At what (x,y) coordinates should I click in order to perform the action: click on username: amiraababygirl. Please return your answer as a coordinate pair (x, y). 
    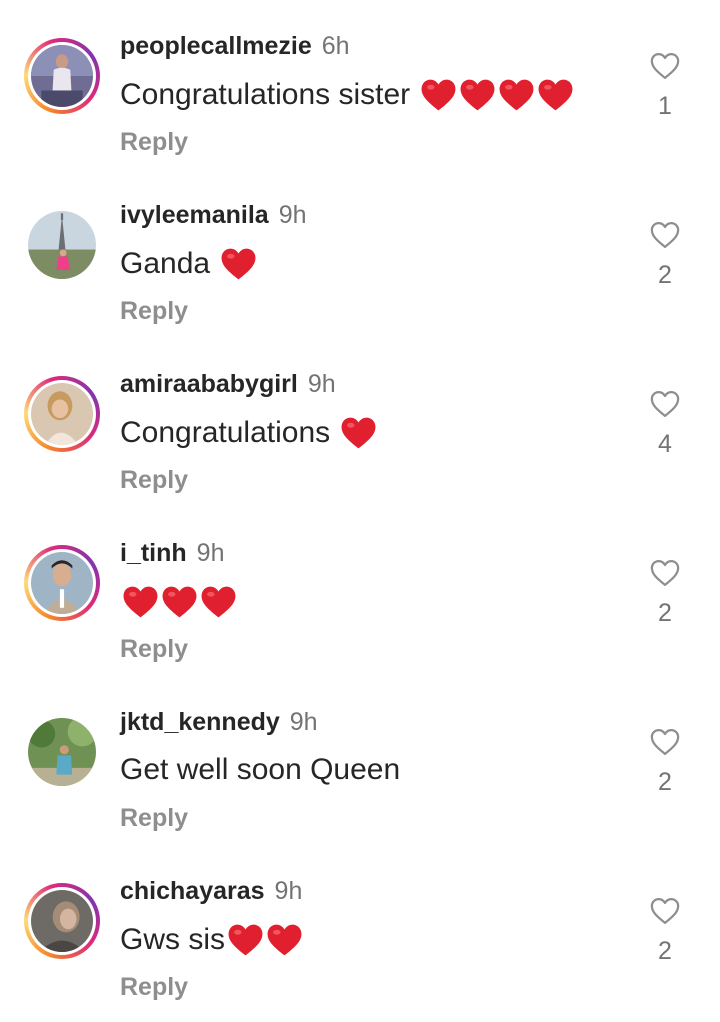
    Looking at the image, I should click on (209, 384).